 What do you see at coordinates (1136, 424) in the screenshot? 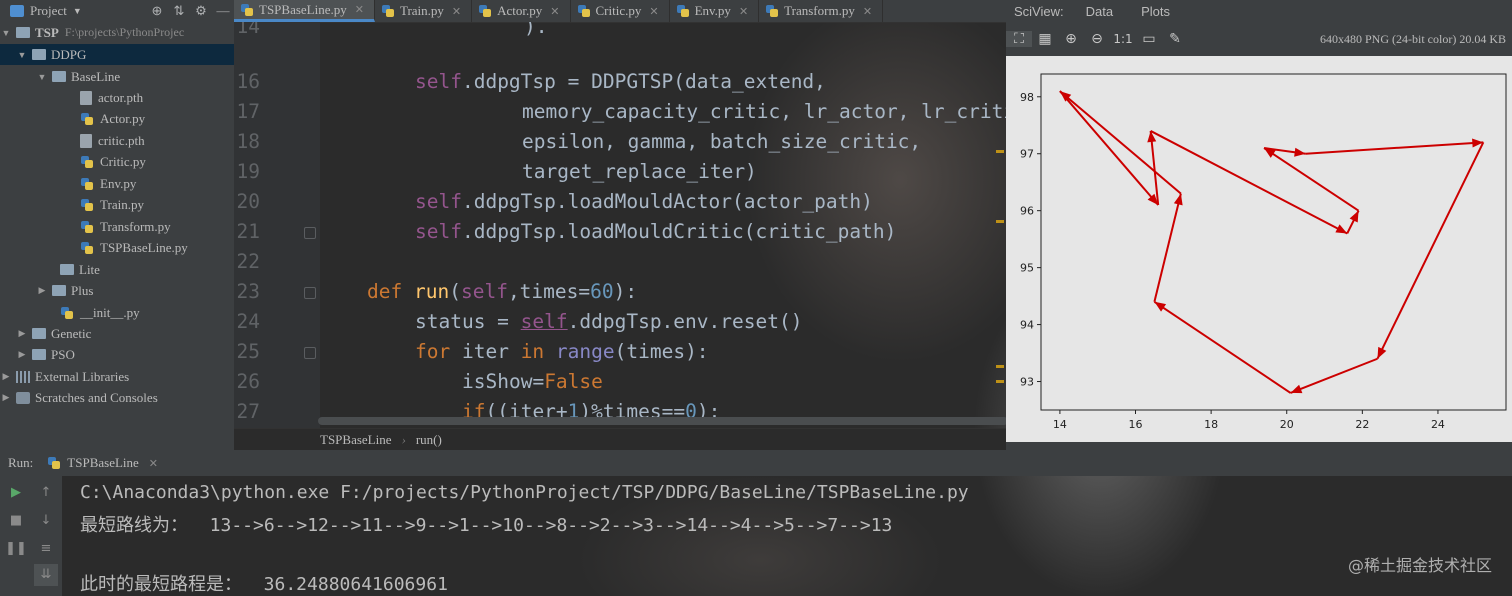
I see `x-tick-label: 16` at bounding box center [1136, 424].